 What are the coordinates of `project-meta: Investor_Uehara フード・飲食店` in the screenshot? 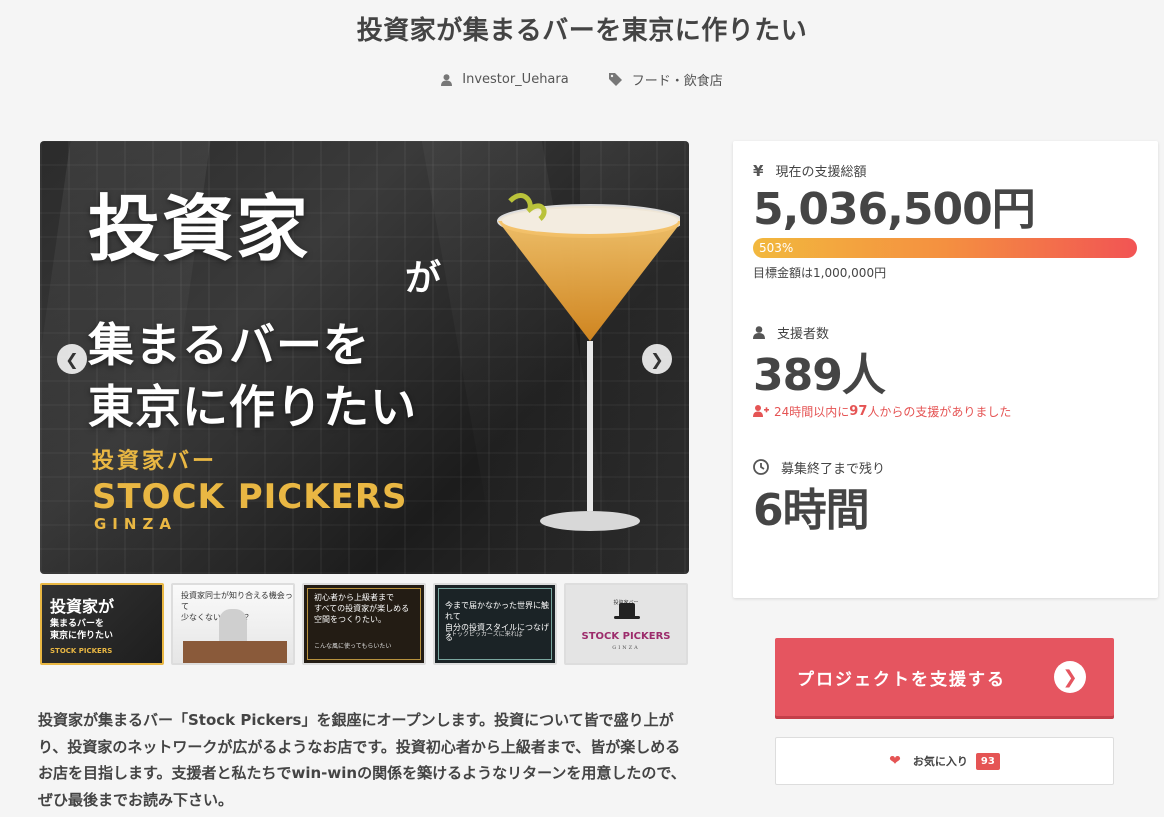 It's located at (582, 79).